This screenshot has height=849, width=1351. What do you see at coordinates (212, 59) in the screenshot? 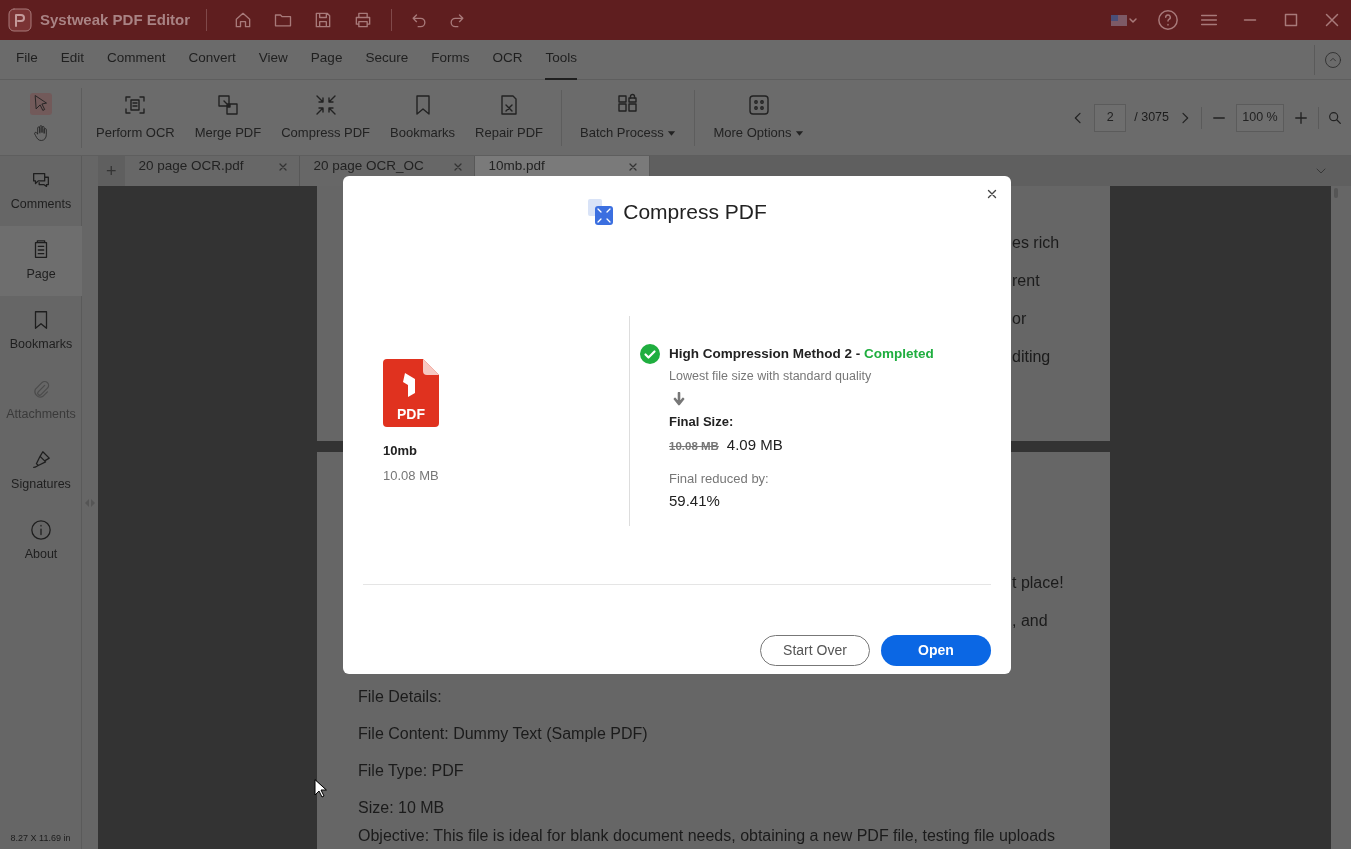
I see `menu-item: Convert` at bounding box center [212, 59].